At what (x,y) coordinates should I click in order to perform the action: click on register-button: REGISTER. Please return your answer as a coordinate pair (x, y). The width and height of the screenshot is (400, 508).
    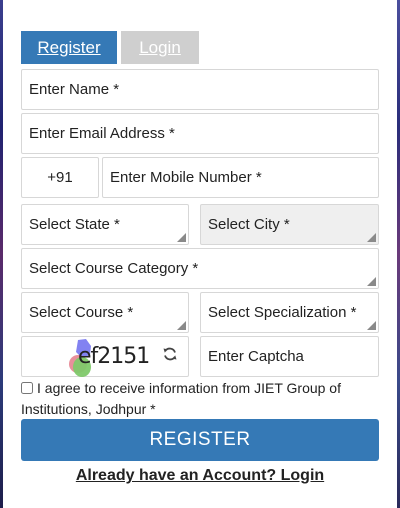
    Looking at the image, I should click on (200, 440).